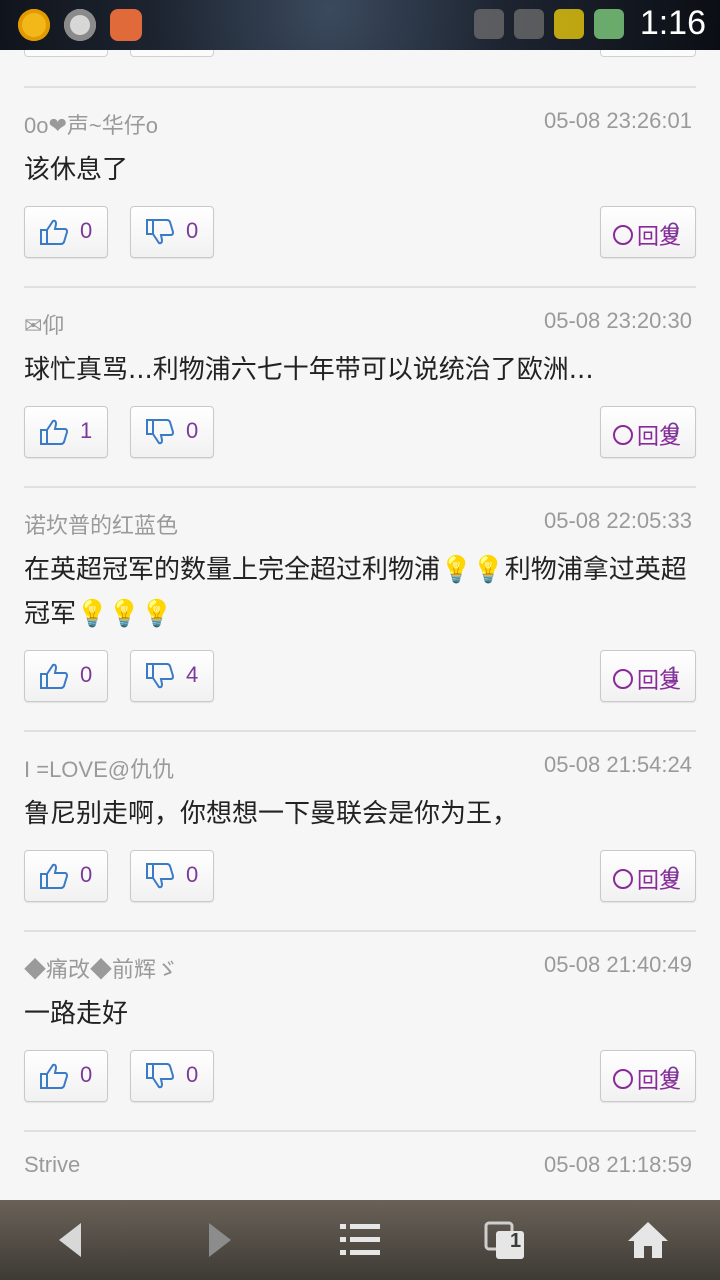 The height and width of the screenshot is (1280, 720). What do you see at coordinates (91, 124) in the screenshot?
I see `comment-username: 0o❤声~华仔o` at bounding box center [91, 124].